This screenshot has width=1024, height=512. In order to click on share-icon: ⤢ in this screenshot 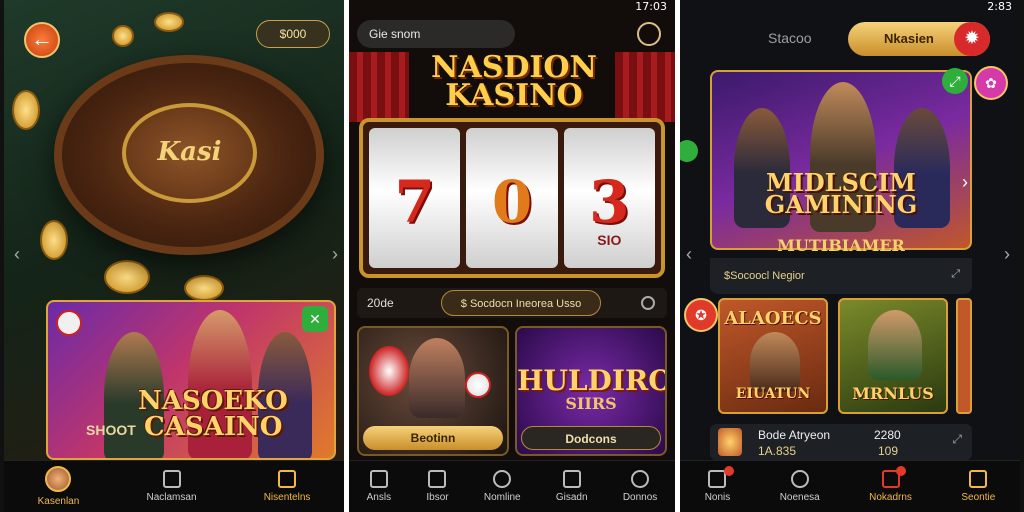, I will do `click(955, 81)`.